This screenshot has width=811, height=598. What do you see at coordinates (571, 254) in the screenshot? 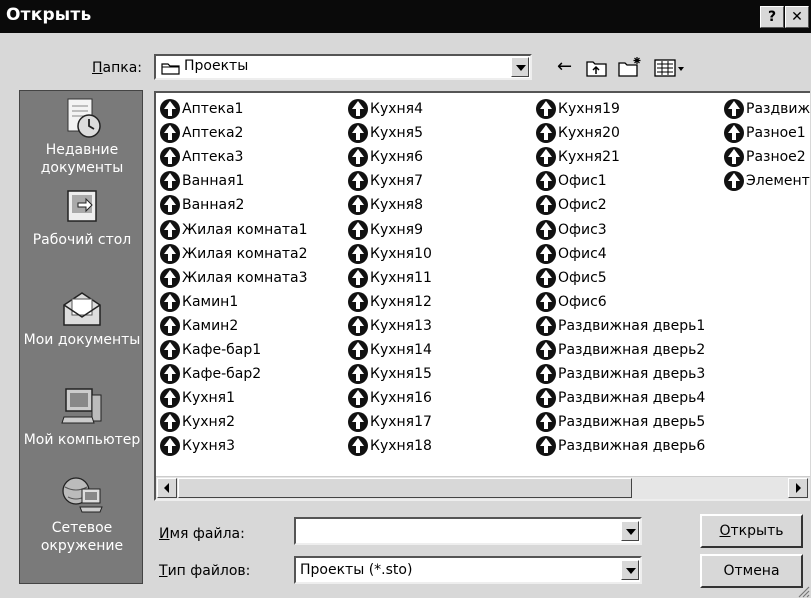
I see `file-item: Офис4` at bounding box center [571, 254].